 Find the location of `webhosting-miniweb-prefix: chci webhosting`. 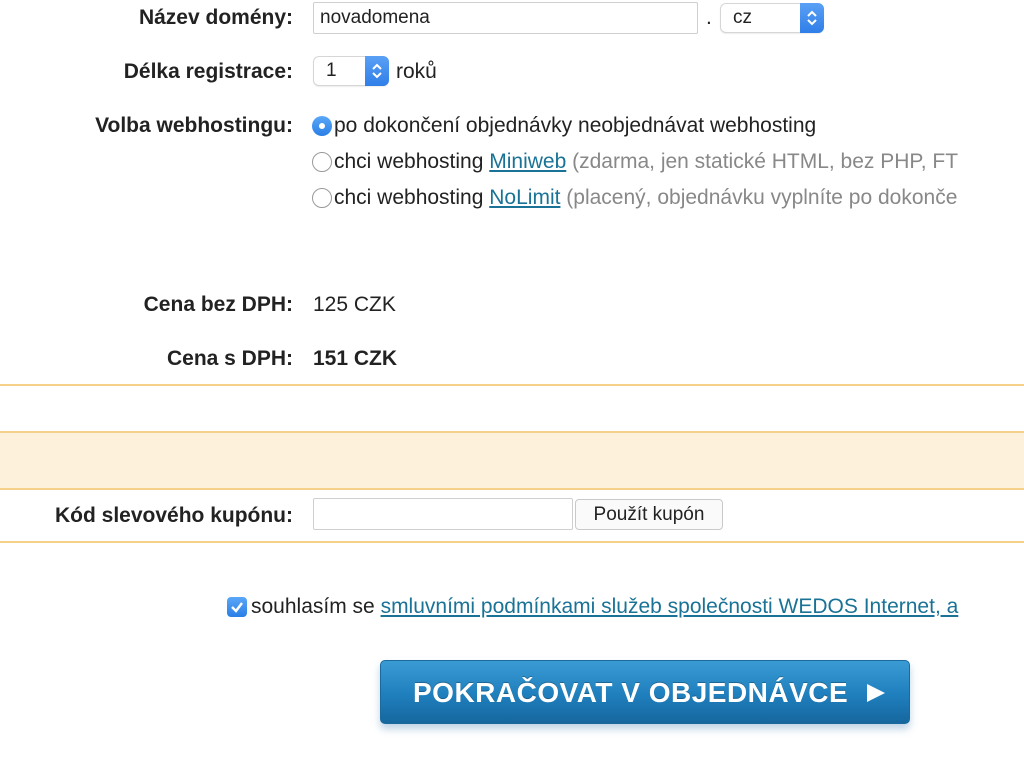

webhosting-miniweb-prefix: chci webhosting is located at coordinates (412, 161).